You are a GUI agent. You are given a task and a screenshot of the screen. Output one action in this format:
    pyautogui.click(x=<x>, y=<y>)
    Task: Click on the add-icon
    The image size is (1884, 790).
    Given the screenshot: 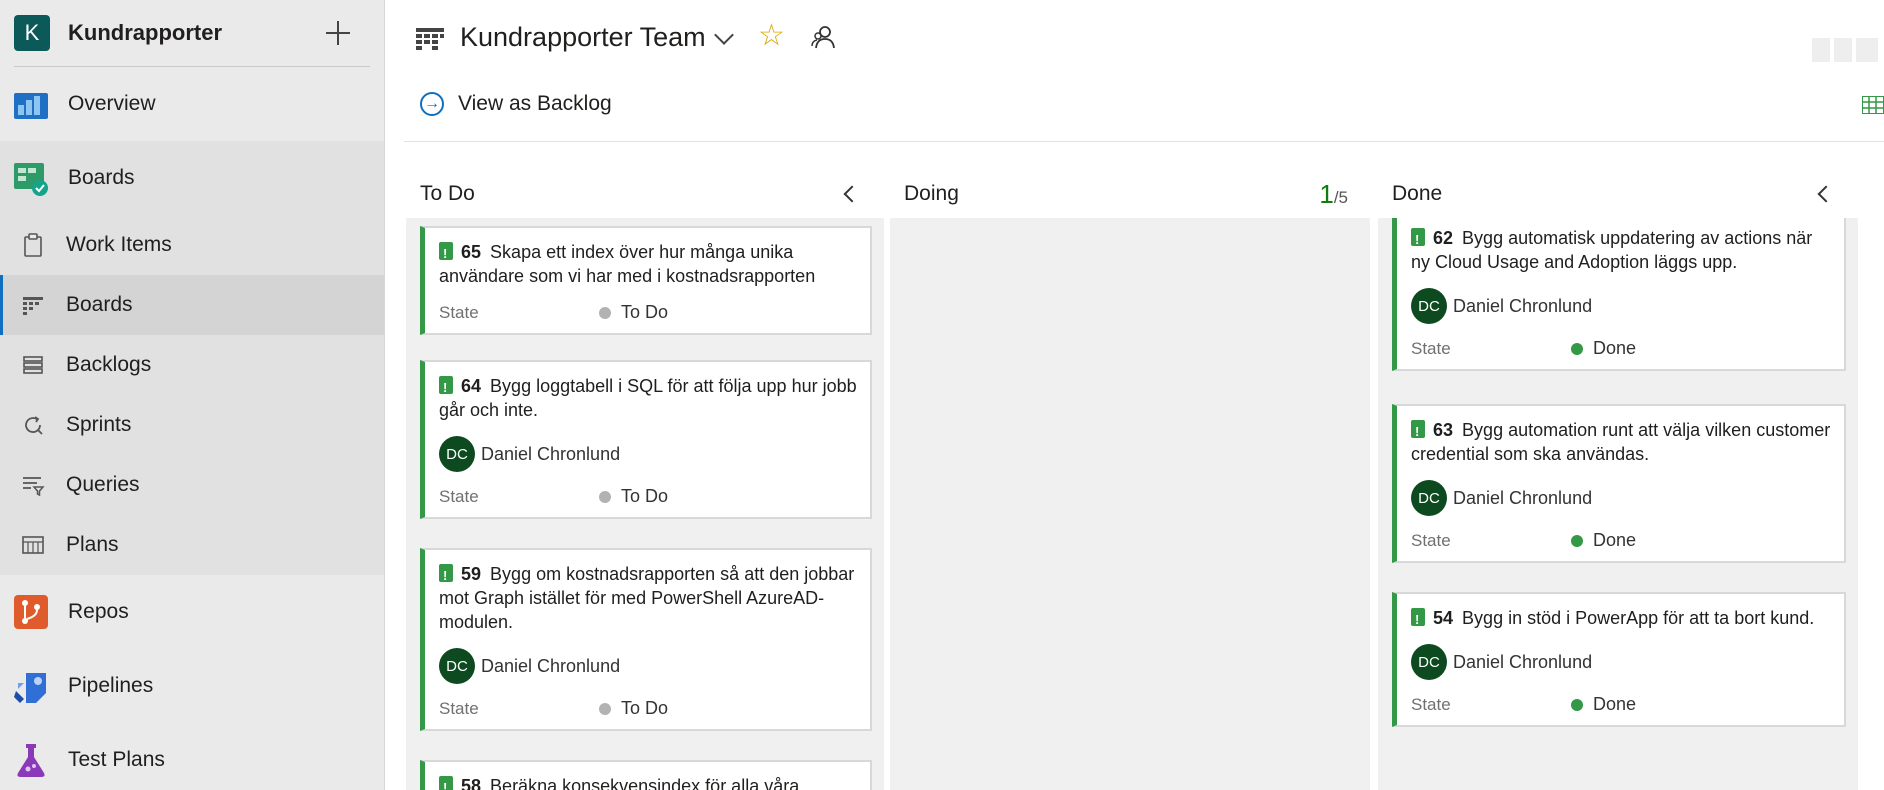 What is the action you would take?
    pyautogui.click(x=338, y=33)
    